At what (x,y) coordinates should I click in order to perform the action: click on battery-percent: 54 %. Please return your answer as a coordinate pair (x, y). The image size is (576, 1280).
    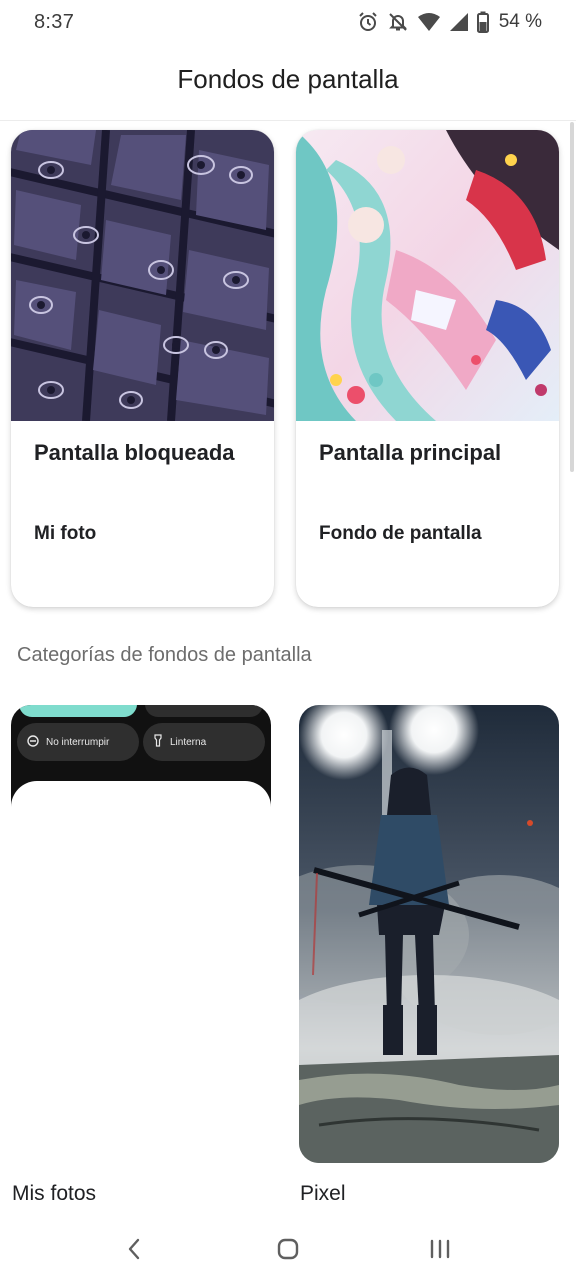
    Looking at the image, I should click on (520, 21).